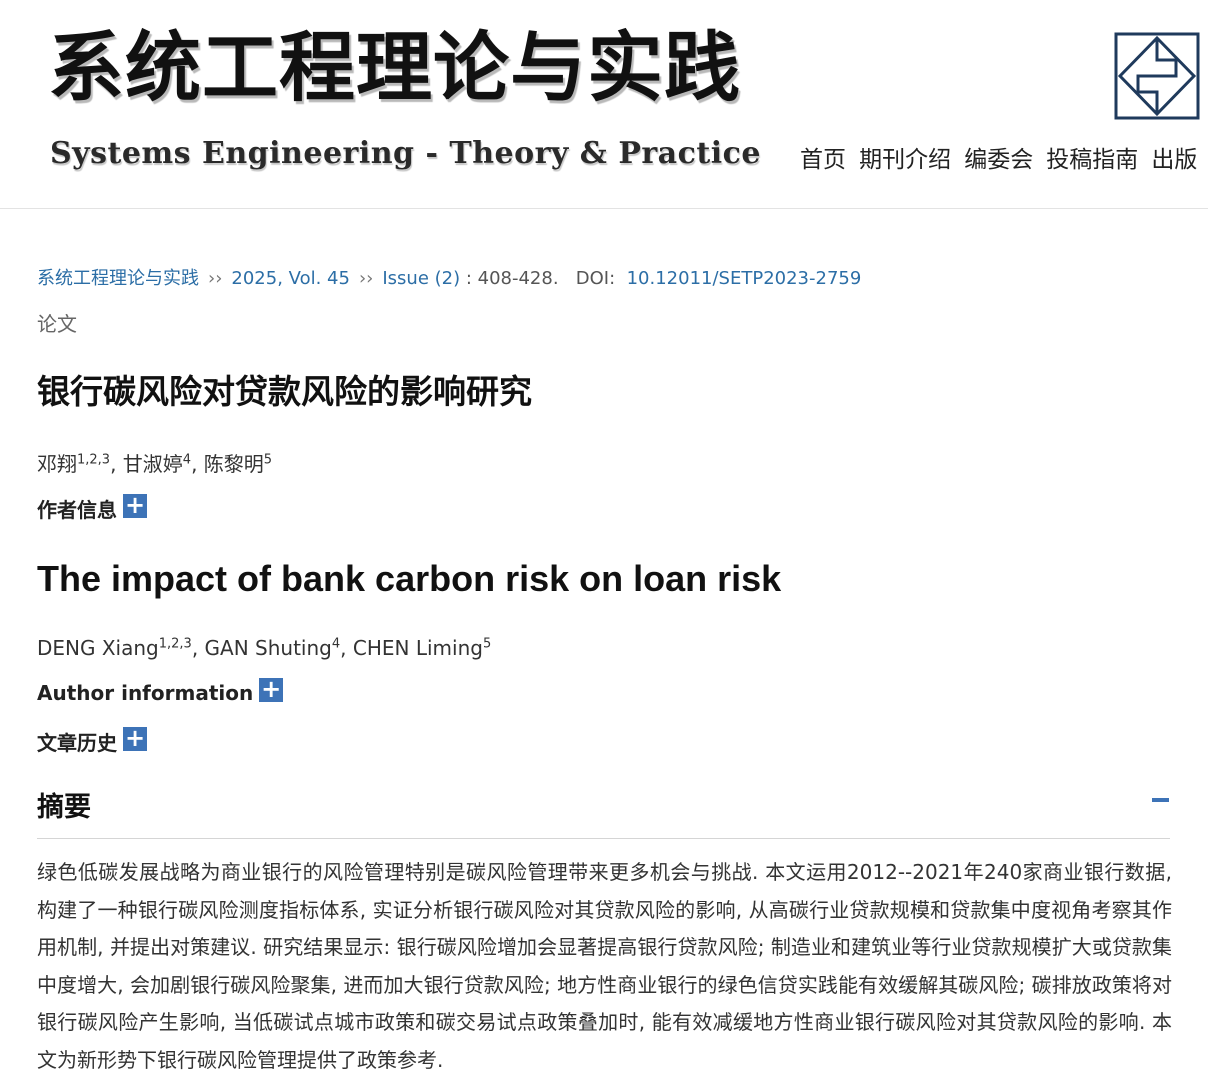 The height and width of the screenshot is (1080, 1208). Describe the element at coordinates (290, 278) in the screenshot. I see `breadcrumb-volume-link: 2025, Vol. 45` at that location.